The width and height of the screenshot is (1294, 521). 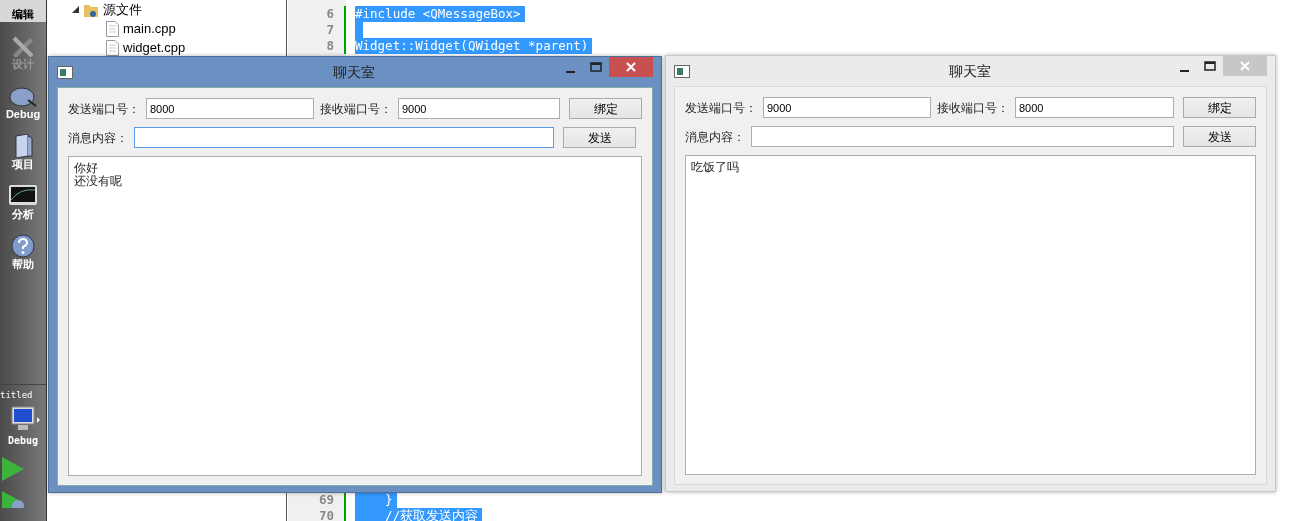 What do you see at coordinates (23, 97) in the screenshot?
I see `mode-button: Debug` at bounding box center [23, 97].